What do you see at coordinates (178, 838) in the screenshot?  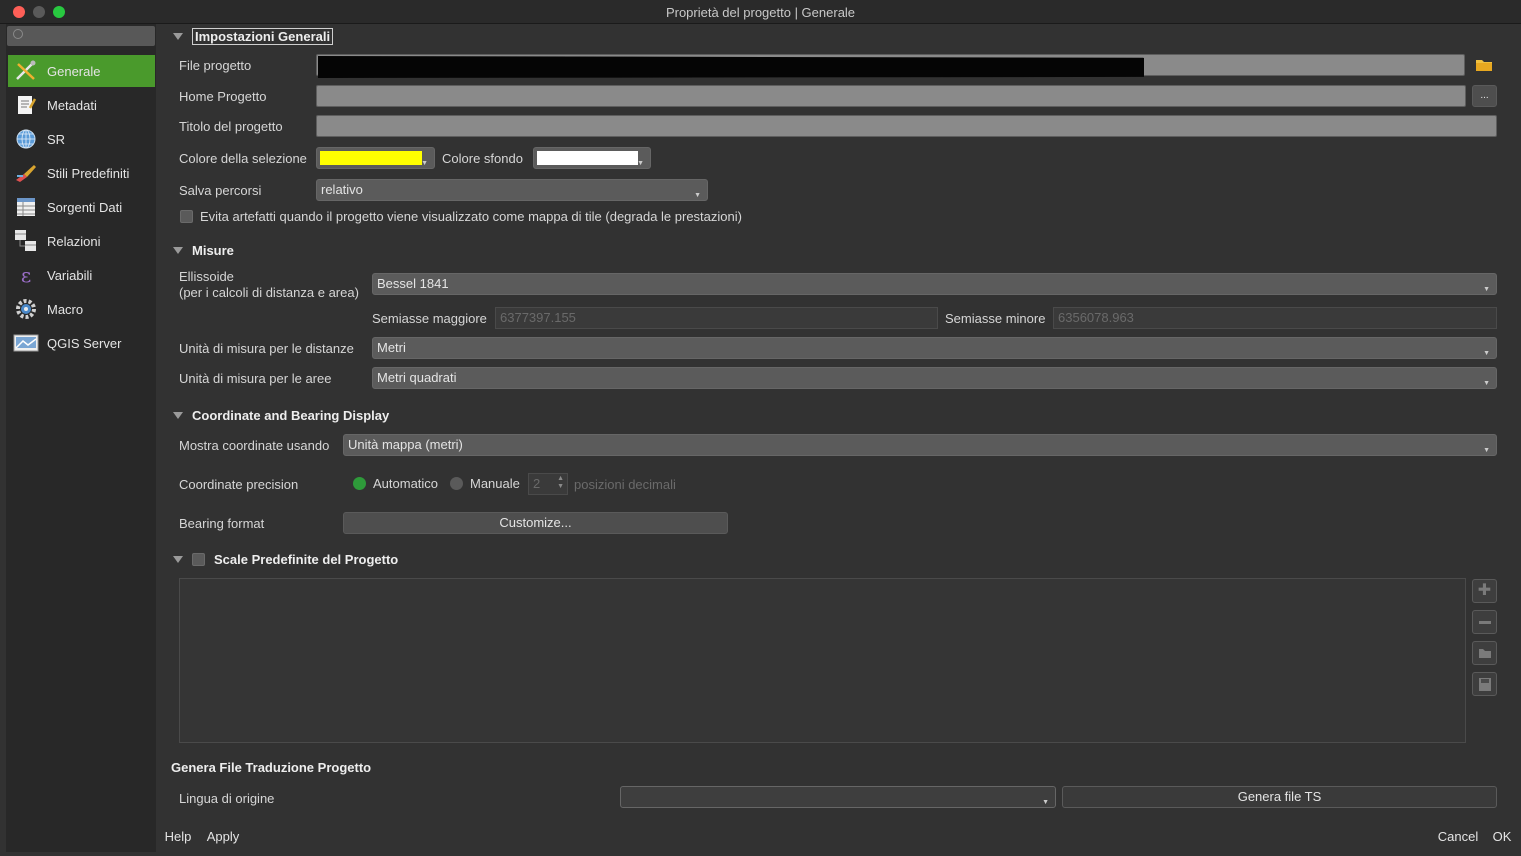 I see `help-button: Help` at bounding box center [178, 838].